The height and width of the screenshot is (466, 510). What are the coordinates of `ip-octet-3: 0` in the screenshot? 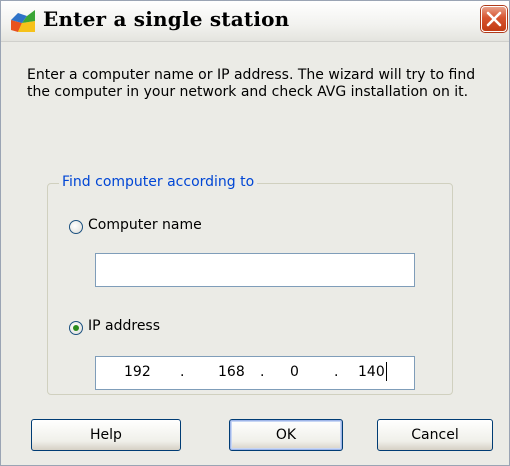 It's located at (294, 372).